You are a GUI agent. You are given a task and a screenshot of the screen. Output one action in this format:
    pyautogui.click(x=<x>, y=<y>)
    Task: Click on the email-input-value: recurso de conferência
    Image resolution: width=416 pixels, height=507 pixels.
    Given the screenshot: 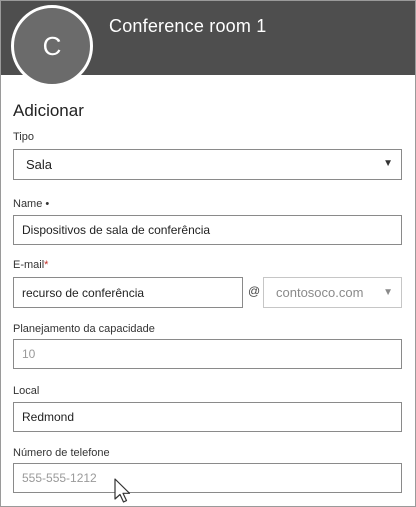 What is the action you would take?
    pyautogui.click(x=83, y=292)
    